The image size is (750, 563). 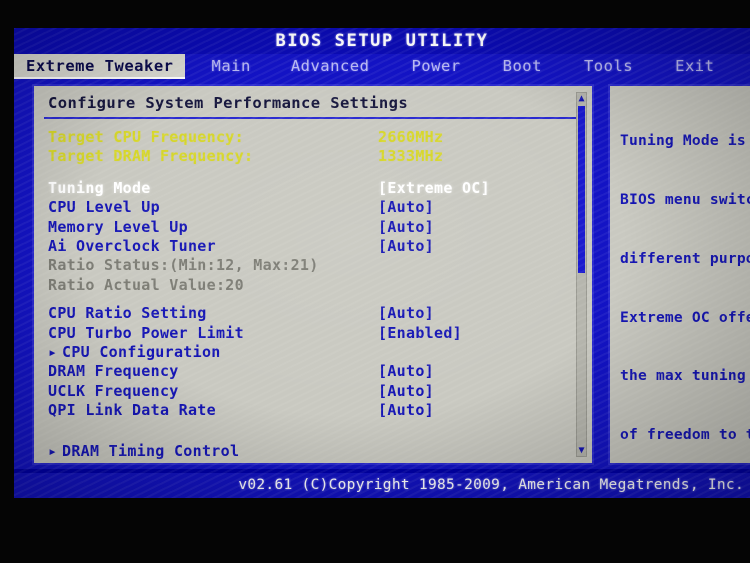 I want to click on scroll-down-arrow-icon: ▼, so click(x=581, y=450).